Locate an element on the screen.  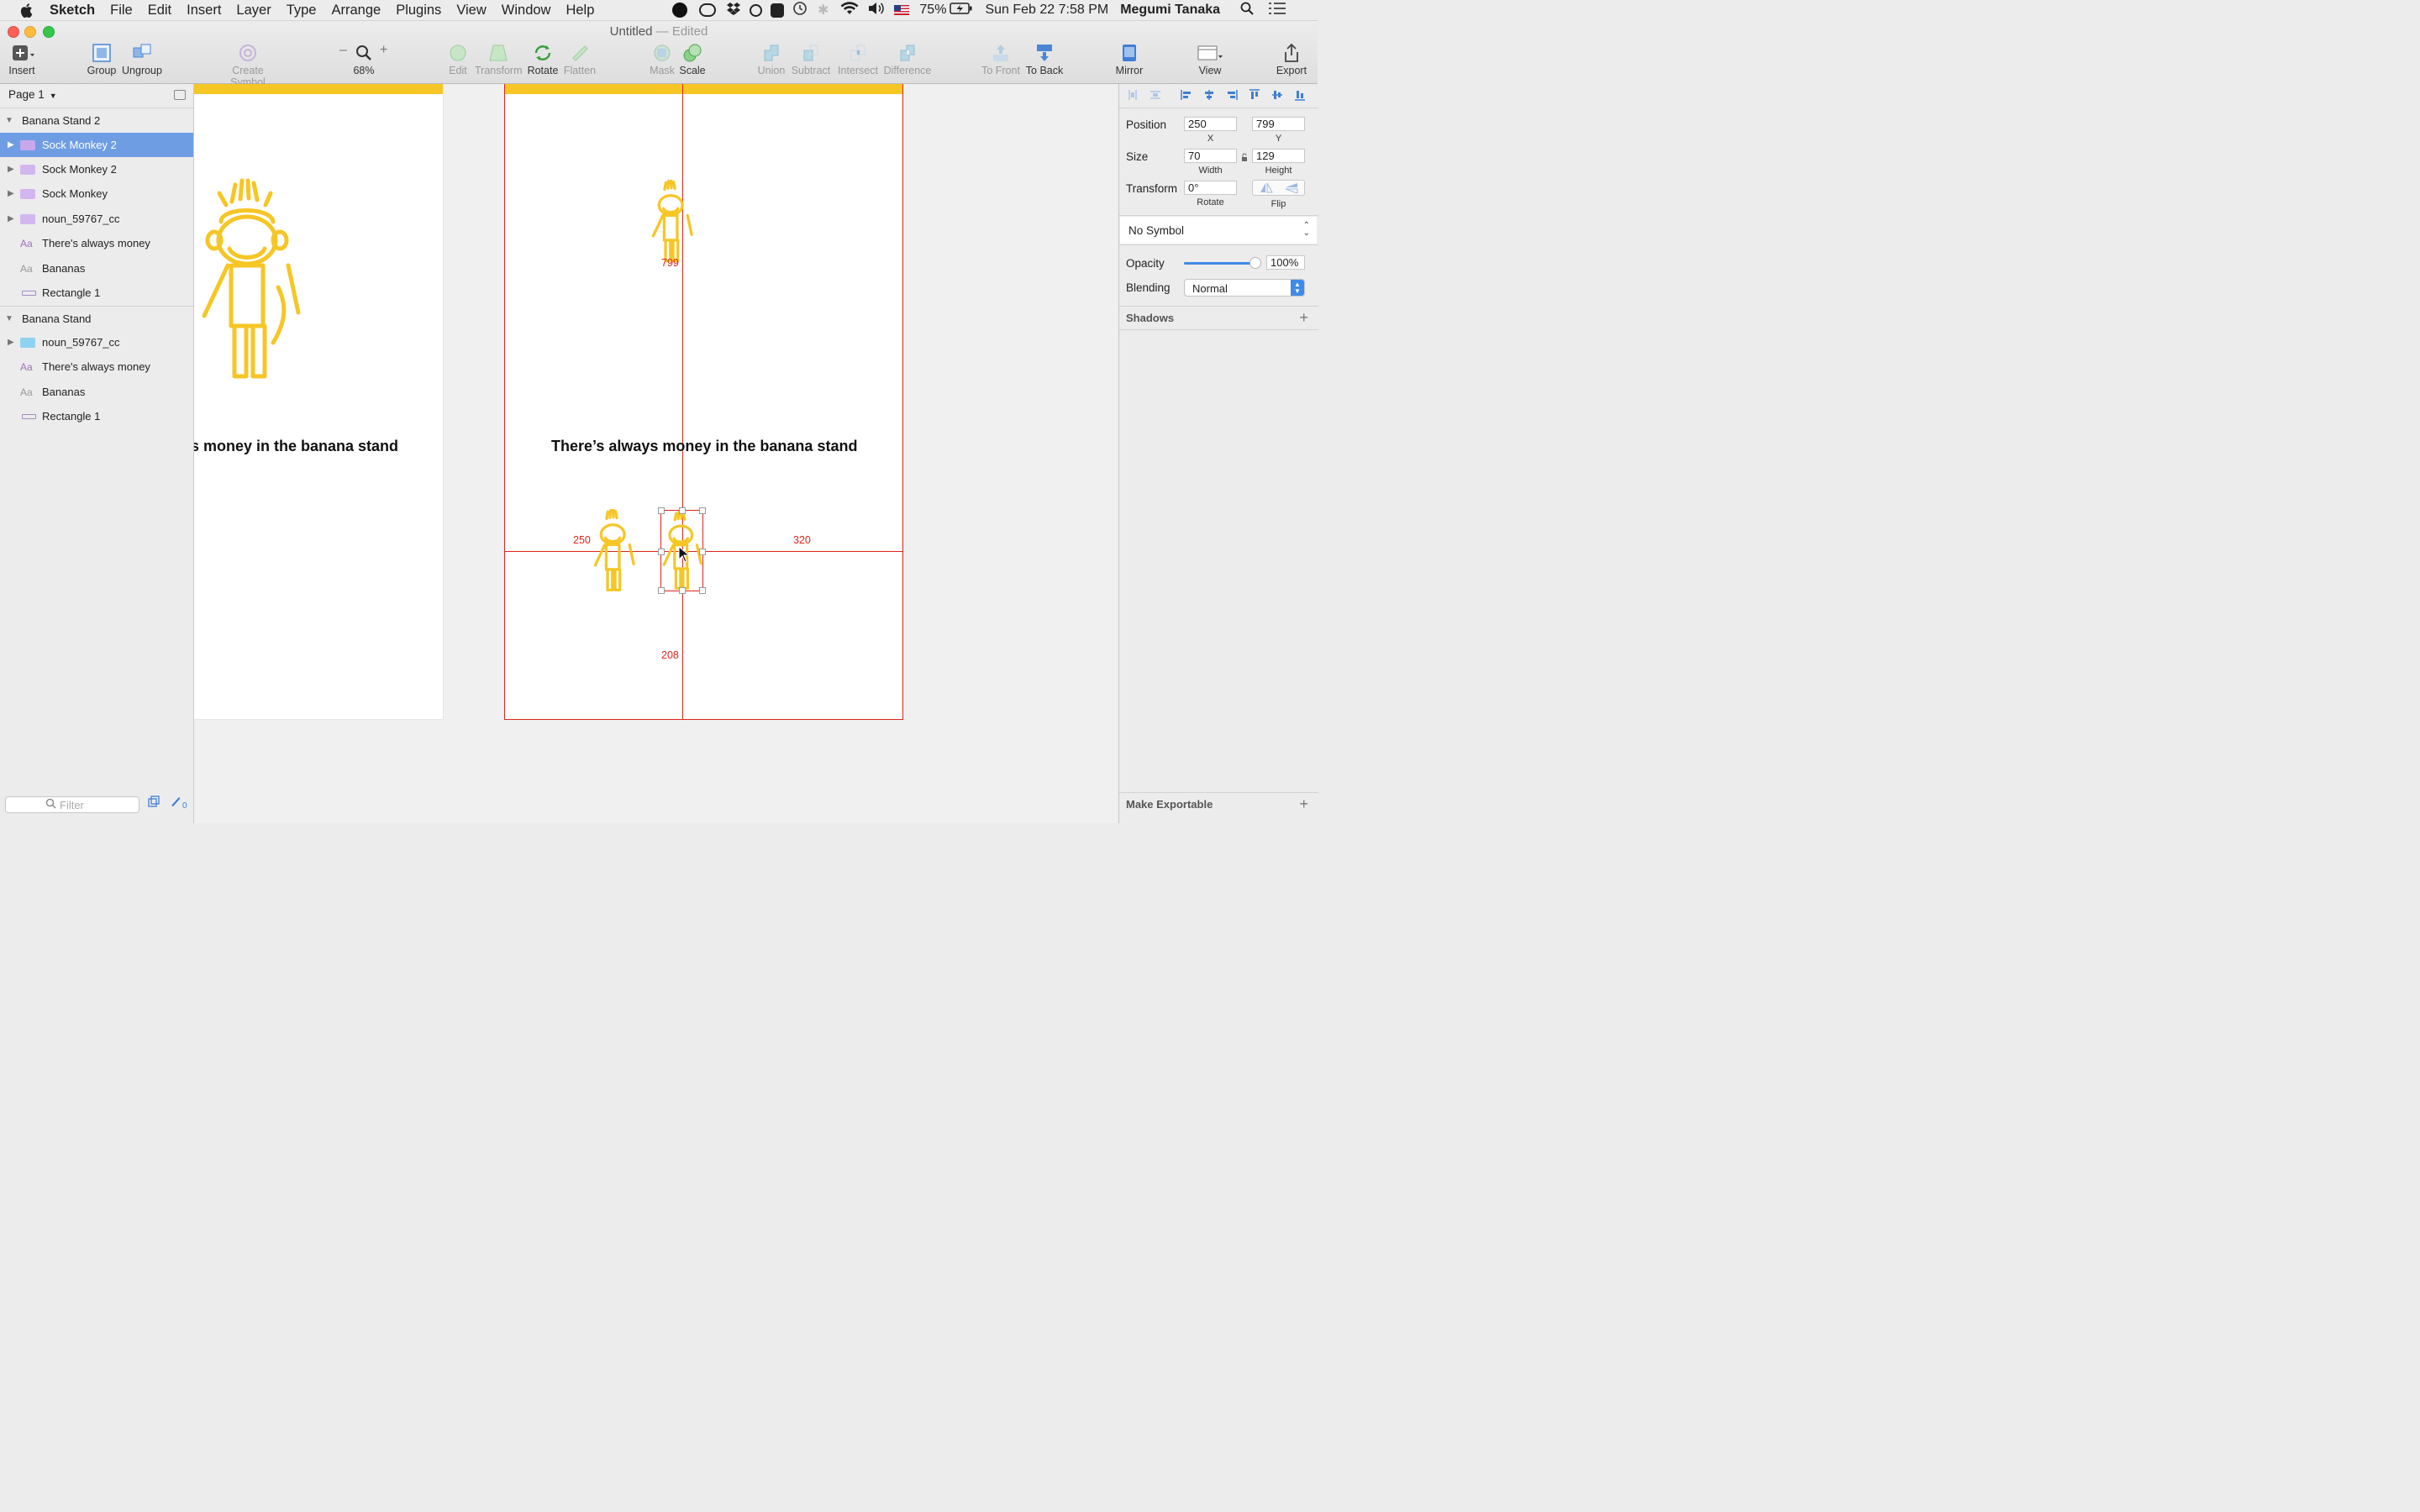
menu-type: Type is located at coordinates (301, 10).